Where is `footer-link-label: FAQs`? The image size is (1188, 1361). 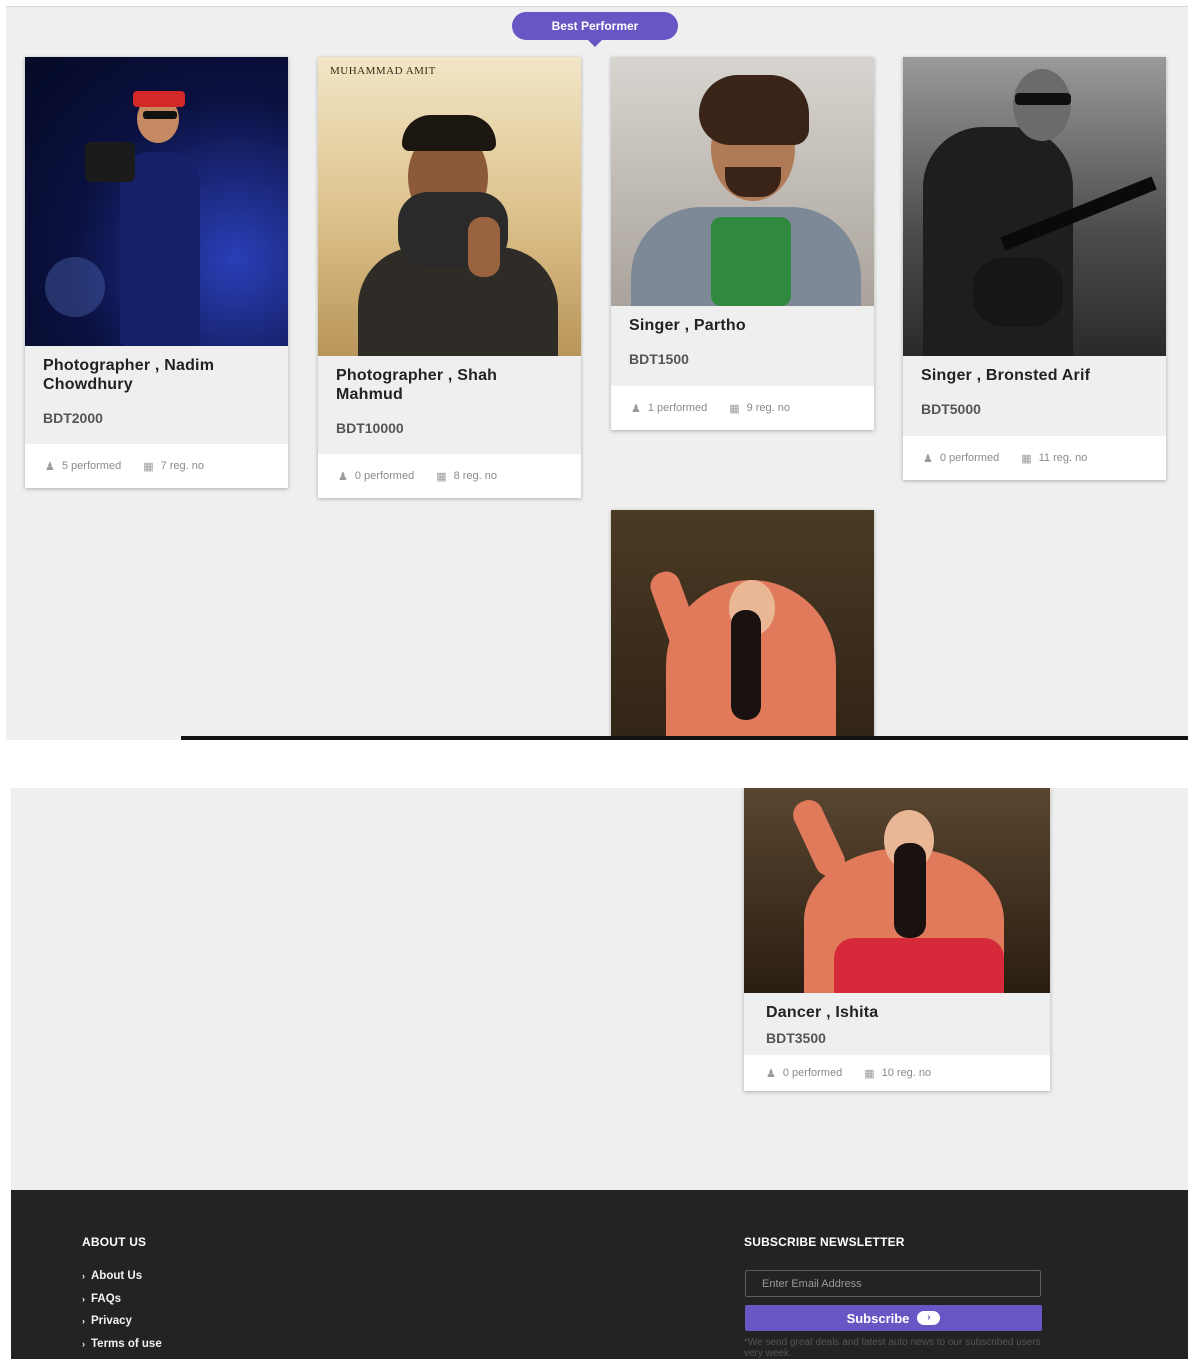
footer-link-label: FAQs is located at coordinates (106, 1299).